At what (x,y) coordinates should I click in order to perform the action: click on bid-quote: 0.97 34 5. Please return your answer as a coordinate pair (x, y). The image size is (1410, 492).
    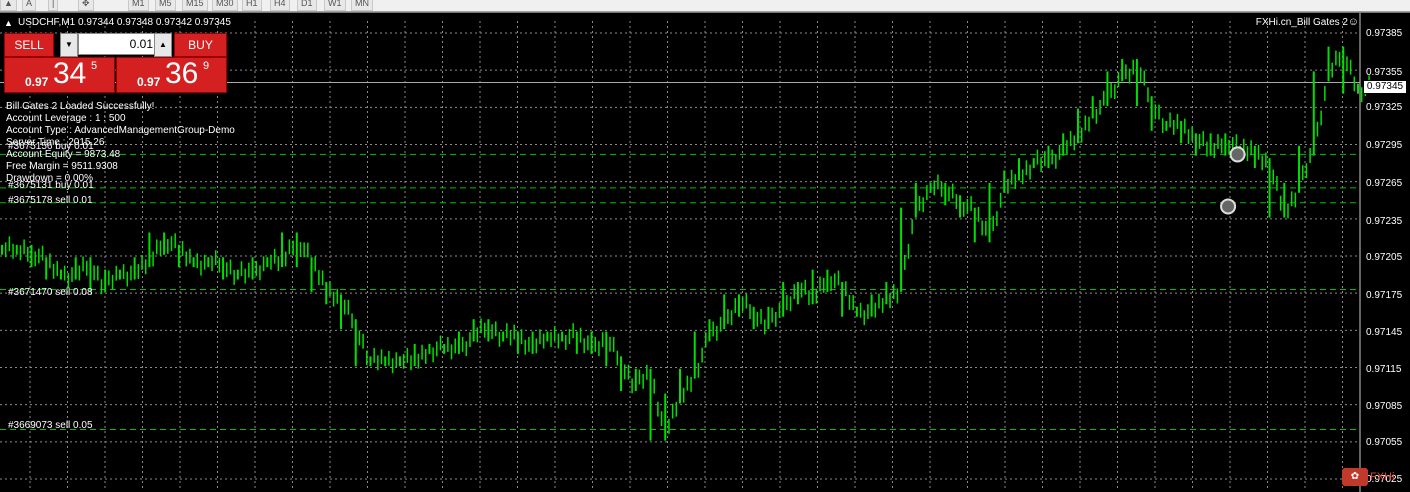
    Looking at the image, I should click on (59, 75).